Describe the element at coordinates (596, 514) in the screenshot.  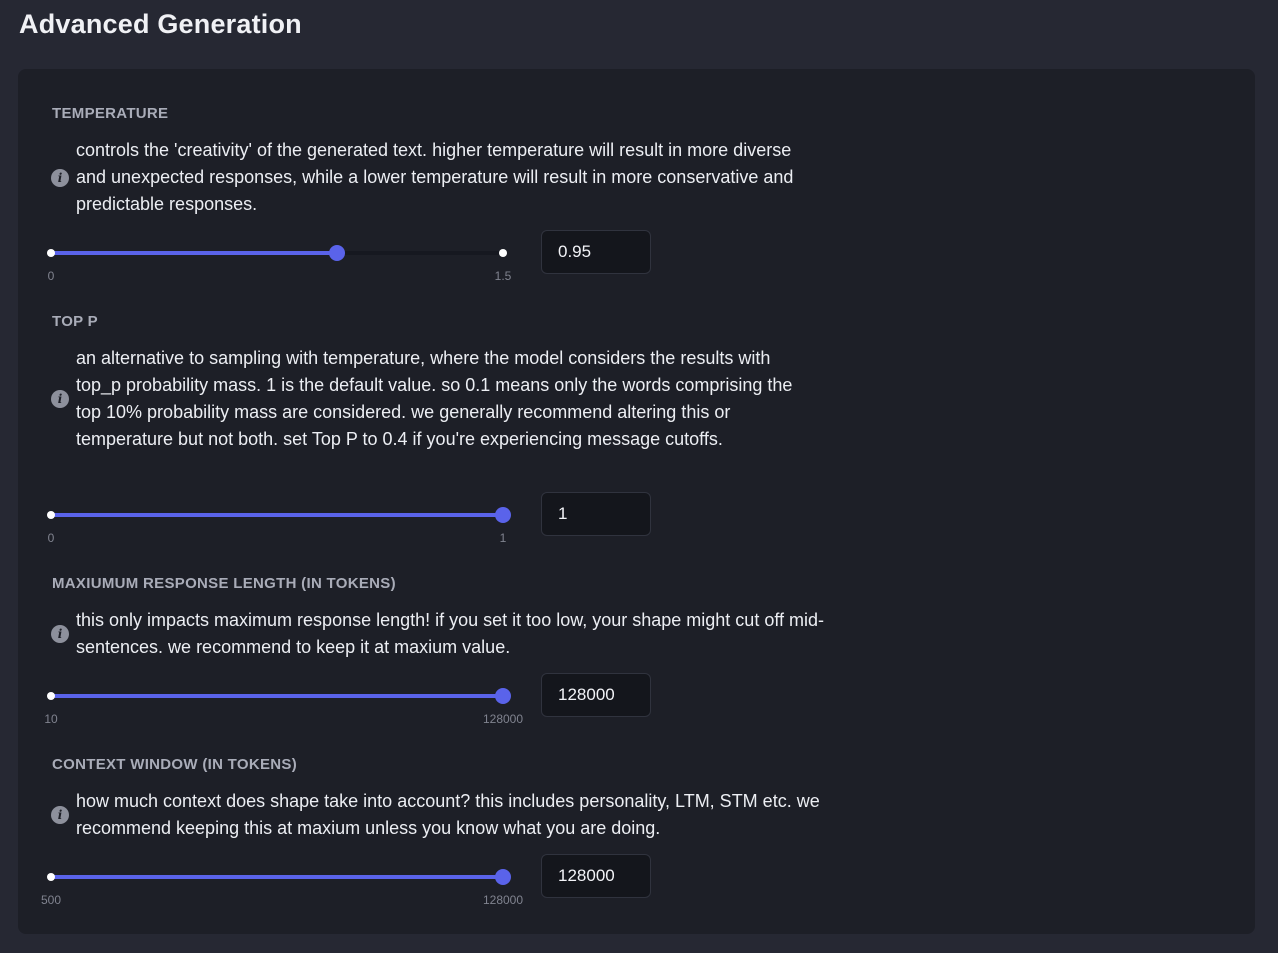
I see `top-p-input` at that location.